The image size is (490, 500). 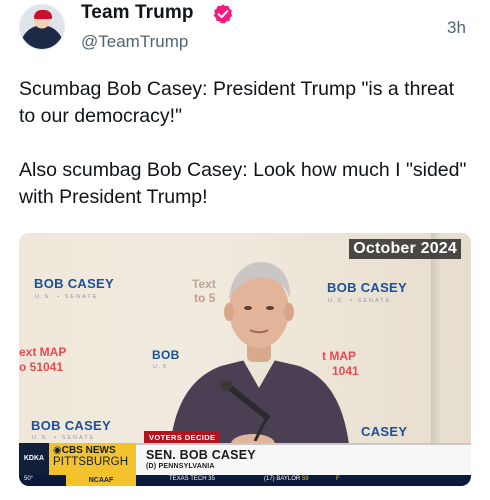 What do you see at coordinates (91, 462) in the screenshot?
I see `station-city: PITTSBURGH` at bounding box center [91, 462].